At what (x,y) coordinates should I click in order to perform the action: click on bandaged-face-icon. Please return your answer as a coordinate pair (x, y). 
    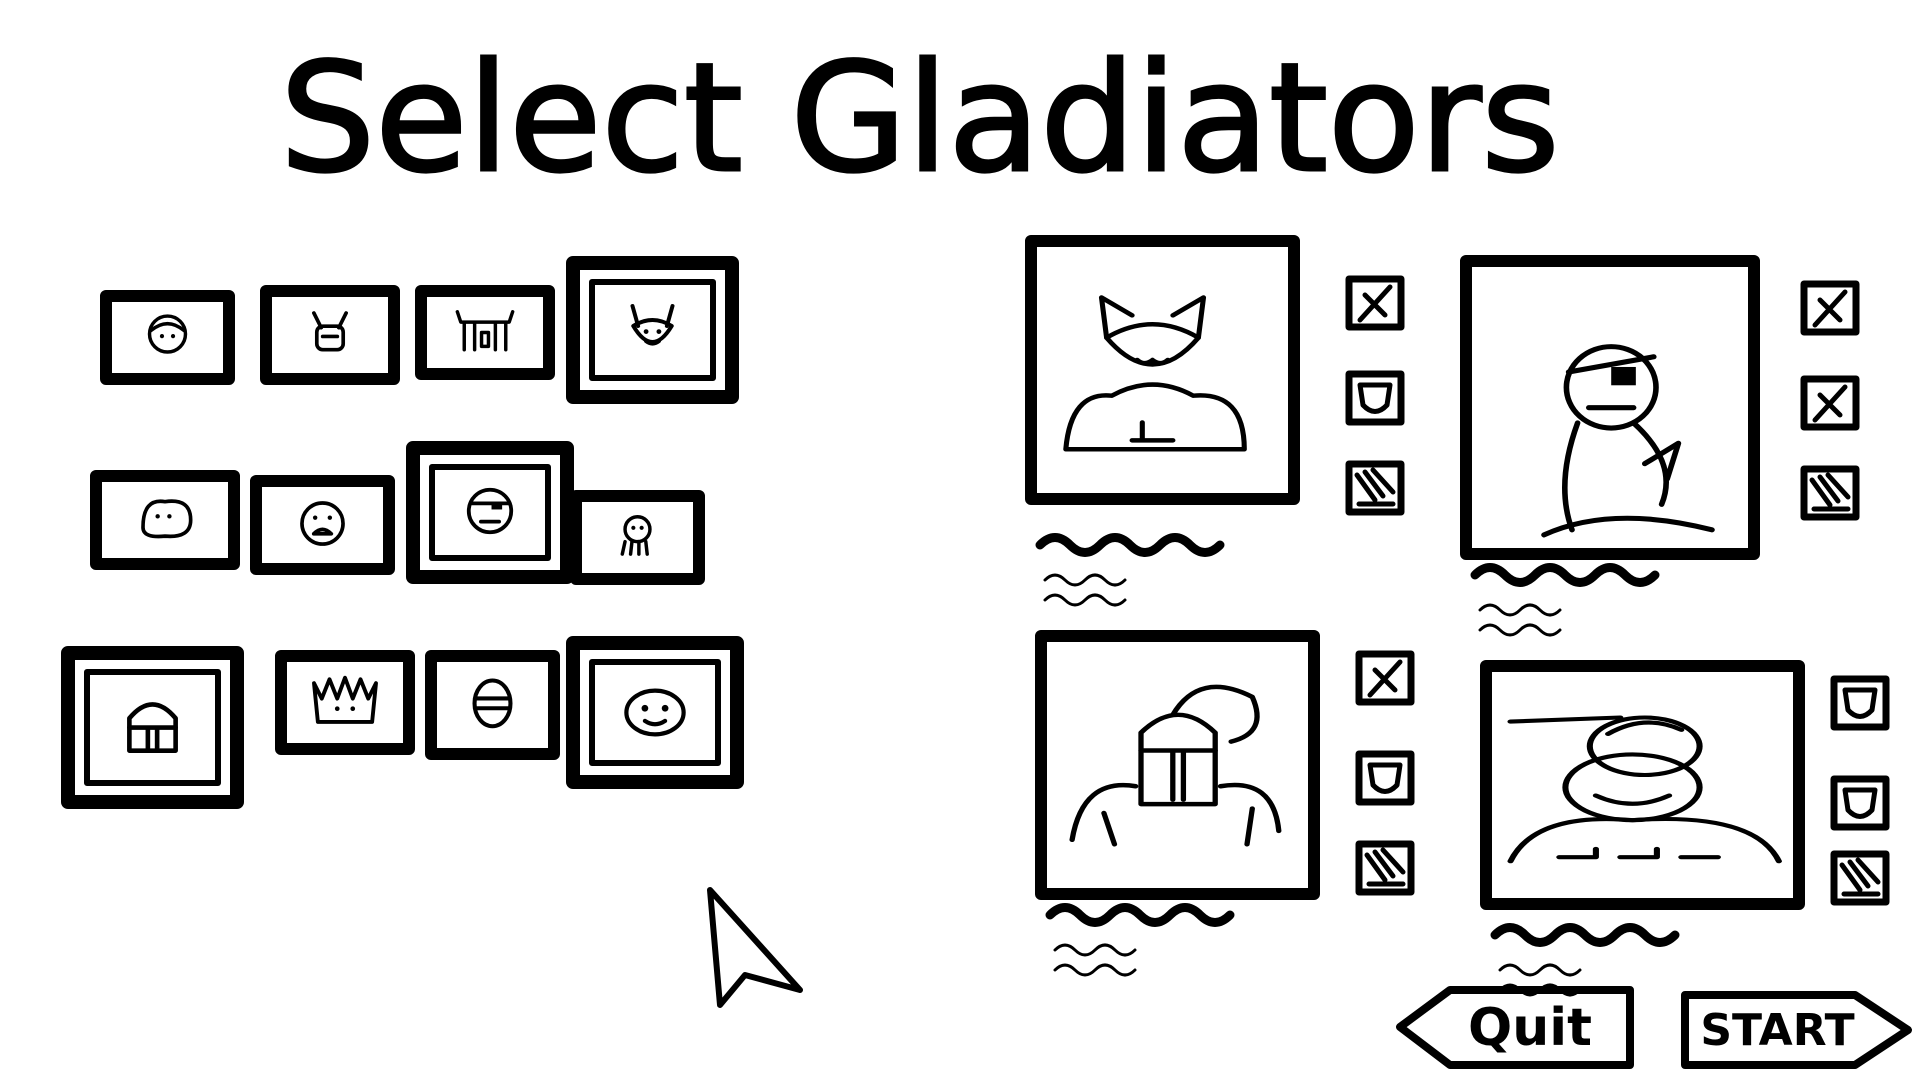
    Looking at the image, I should click on (492, 703).